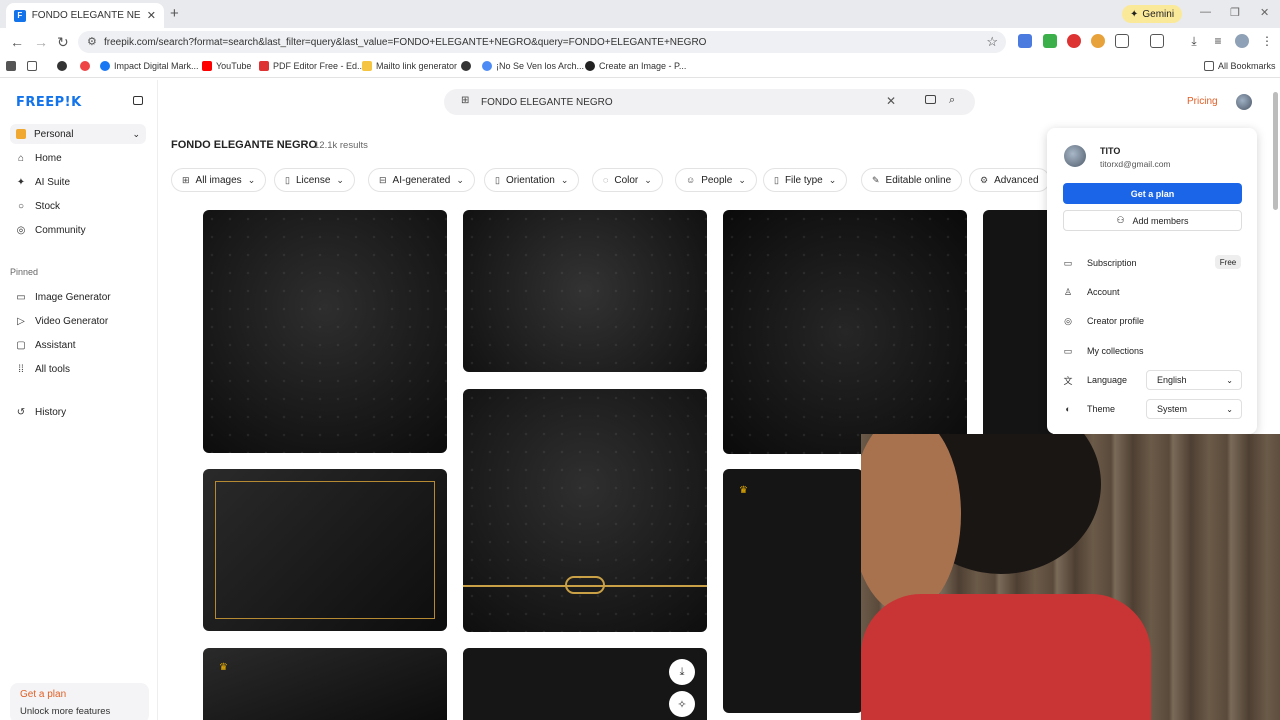 The image size is (1280, 720). I want to click on bookmark-globe-2-icon, so click(466, 66).